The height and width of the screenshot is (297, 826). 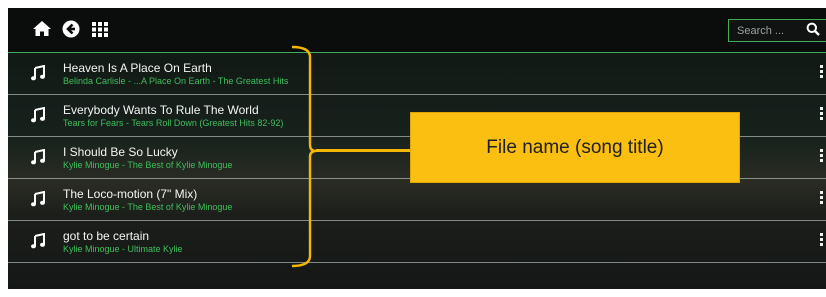 What do you see at coordinates (100, 29) in the screenshot?
I see `grid-icon` at bounding box center [100, 29].